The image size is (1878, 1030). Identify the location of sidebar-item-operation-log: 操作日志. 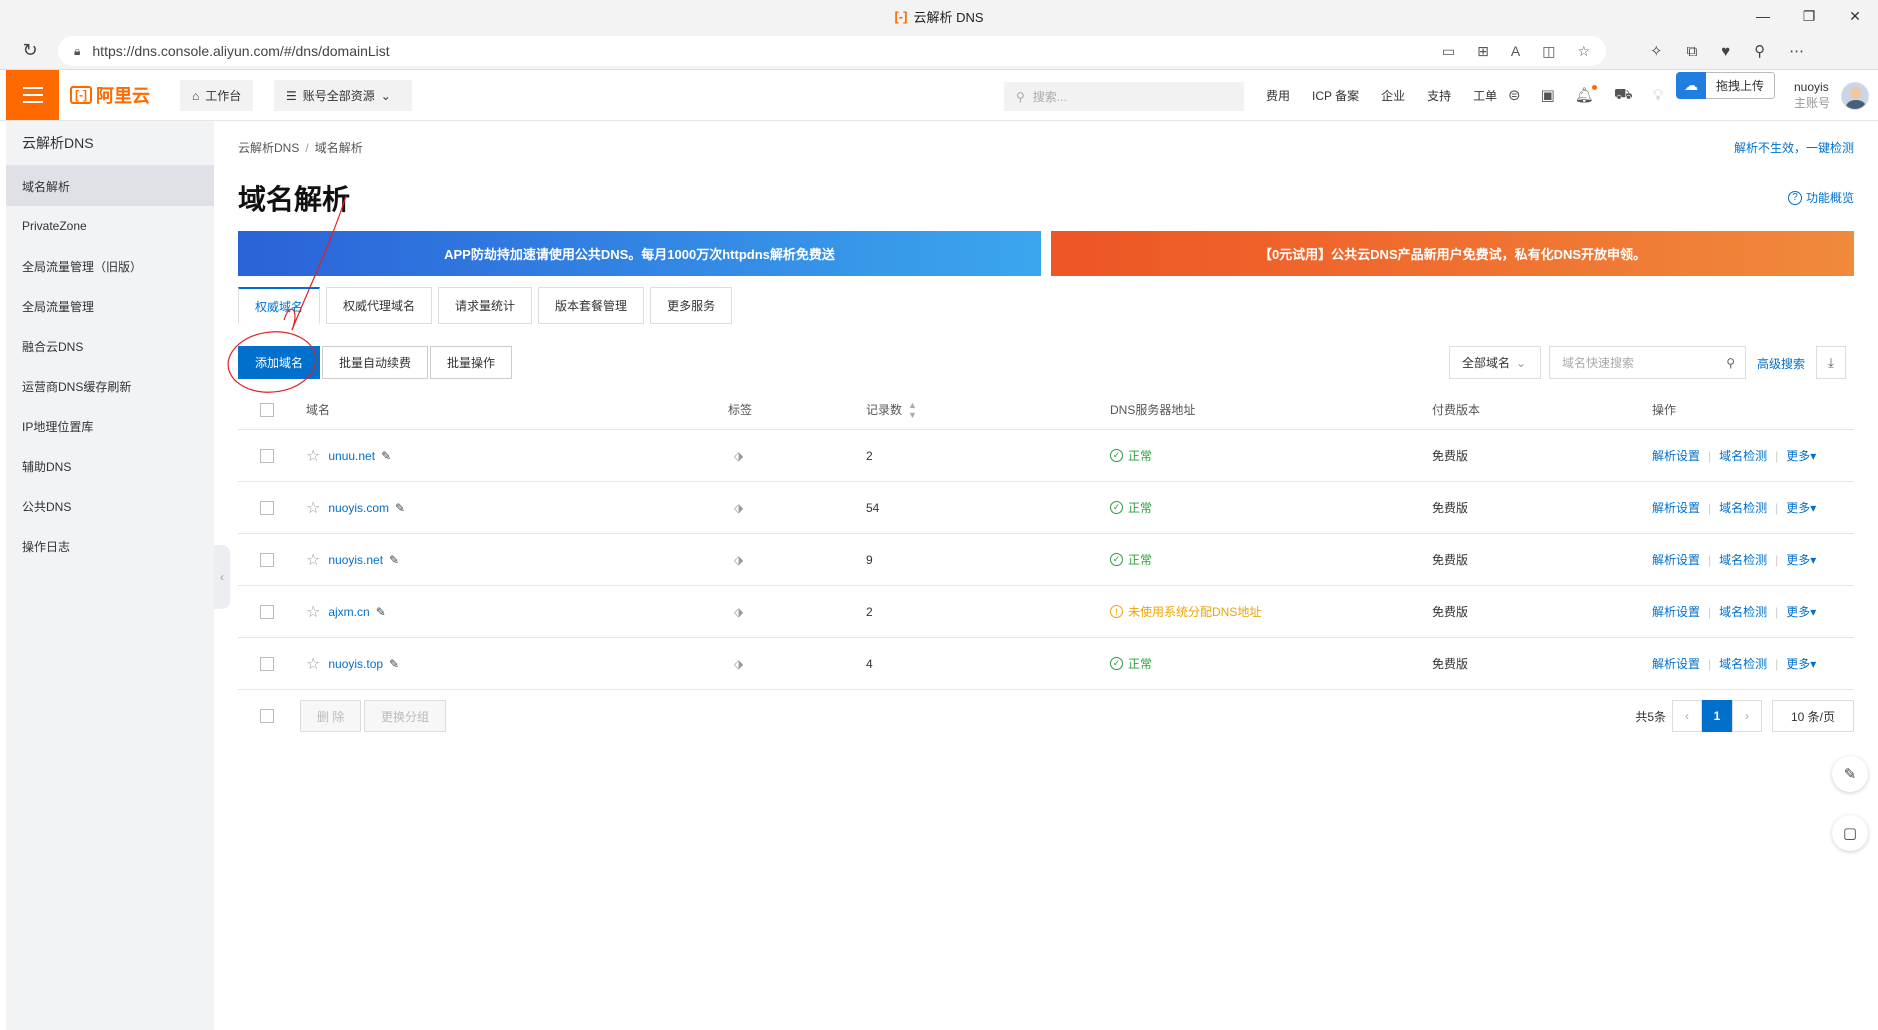
(110, 546).